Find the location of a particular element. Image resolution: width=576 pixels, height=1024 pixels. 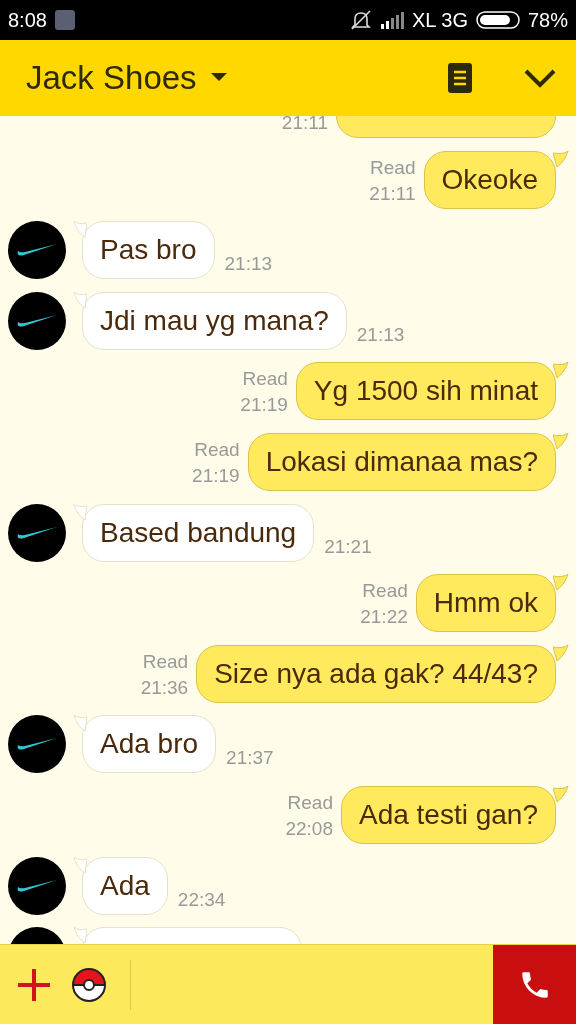

message-time: 21:21 is located at coordinates (348, 547).